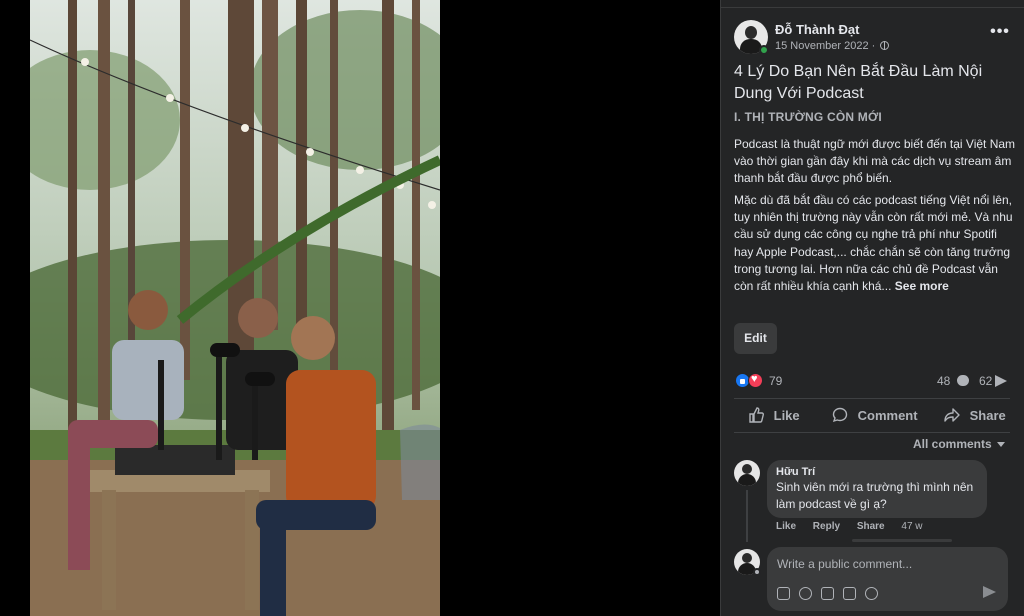 Image resolution: width=1024 pixels, height=616 pixels. I want to click on composer-tools, so click(832, 593).